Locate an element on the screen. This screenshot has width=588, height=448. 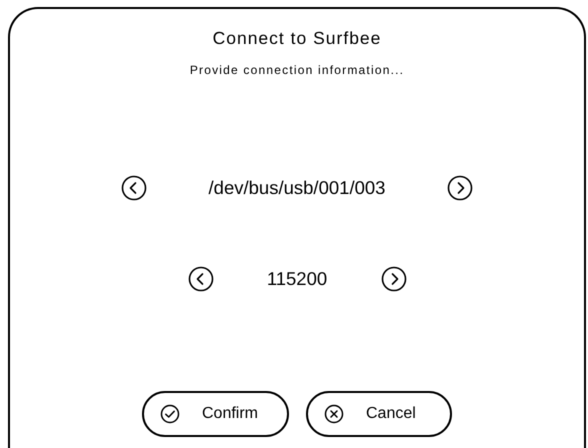
confirm-button: Confirm is located at coordinates (215, 413).